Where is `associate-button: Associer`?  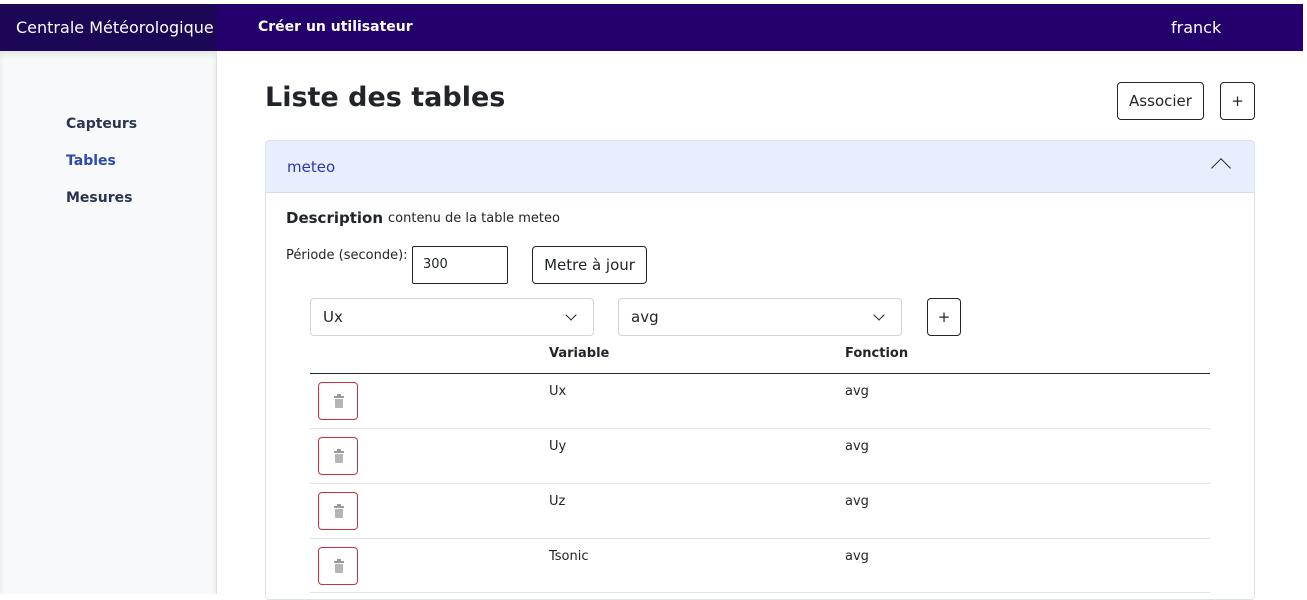
associate-button: Associer is located at coordinates (1160, 101).